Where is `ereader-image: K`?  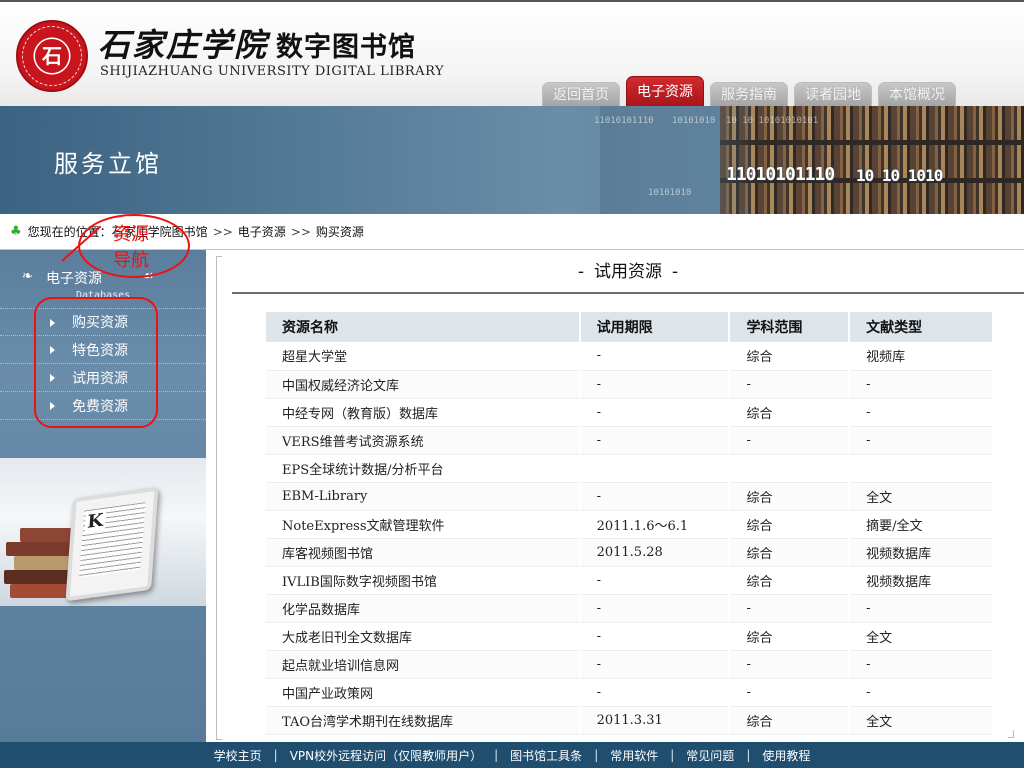 ereader-image: K is located at coordinates (112, 544).